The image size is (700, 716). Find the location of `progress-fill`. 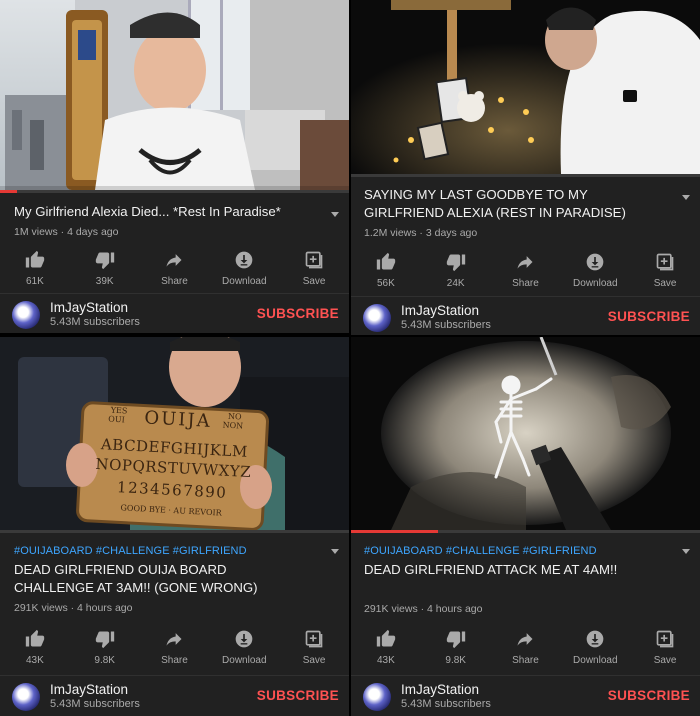

progress-fill is located at coordinates (395, 531).